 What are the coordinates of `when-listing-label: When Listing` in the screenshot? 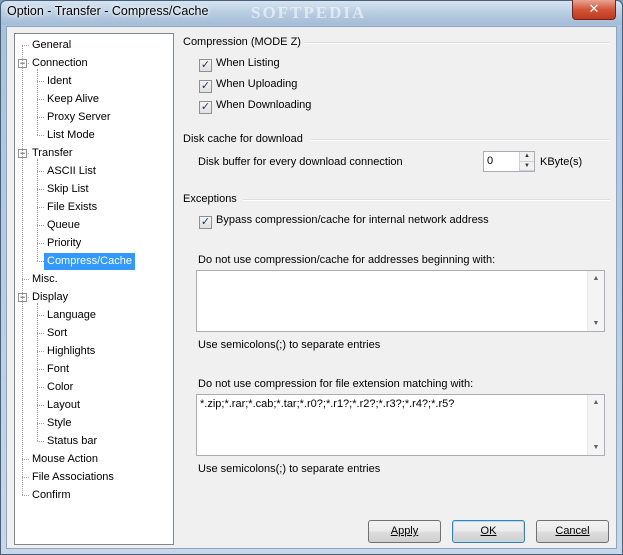 It's located at (248, 63).